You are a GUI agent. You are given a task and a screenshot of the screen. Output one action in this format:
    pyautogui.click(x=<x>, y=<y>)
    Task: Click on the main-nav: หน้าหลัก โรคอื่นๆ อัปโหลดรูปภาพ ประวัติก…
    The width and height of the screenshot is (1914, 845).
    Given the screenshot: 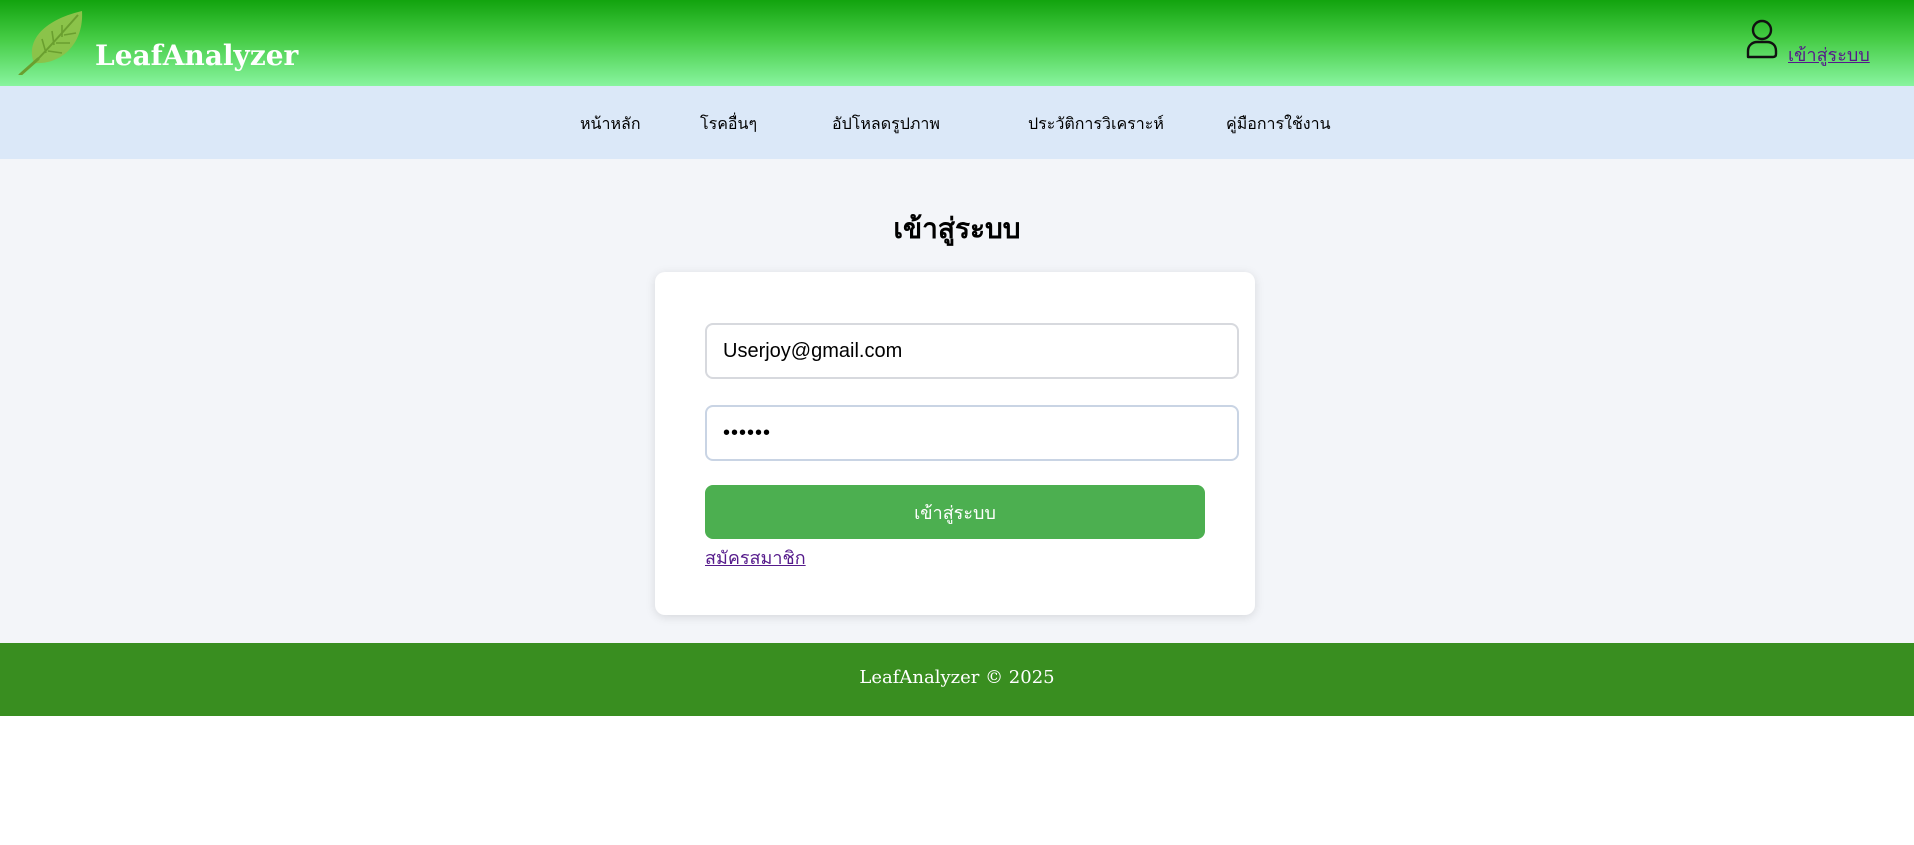 What is the action you would take?
    pyautogui.click(x=957, y=122)
    